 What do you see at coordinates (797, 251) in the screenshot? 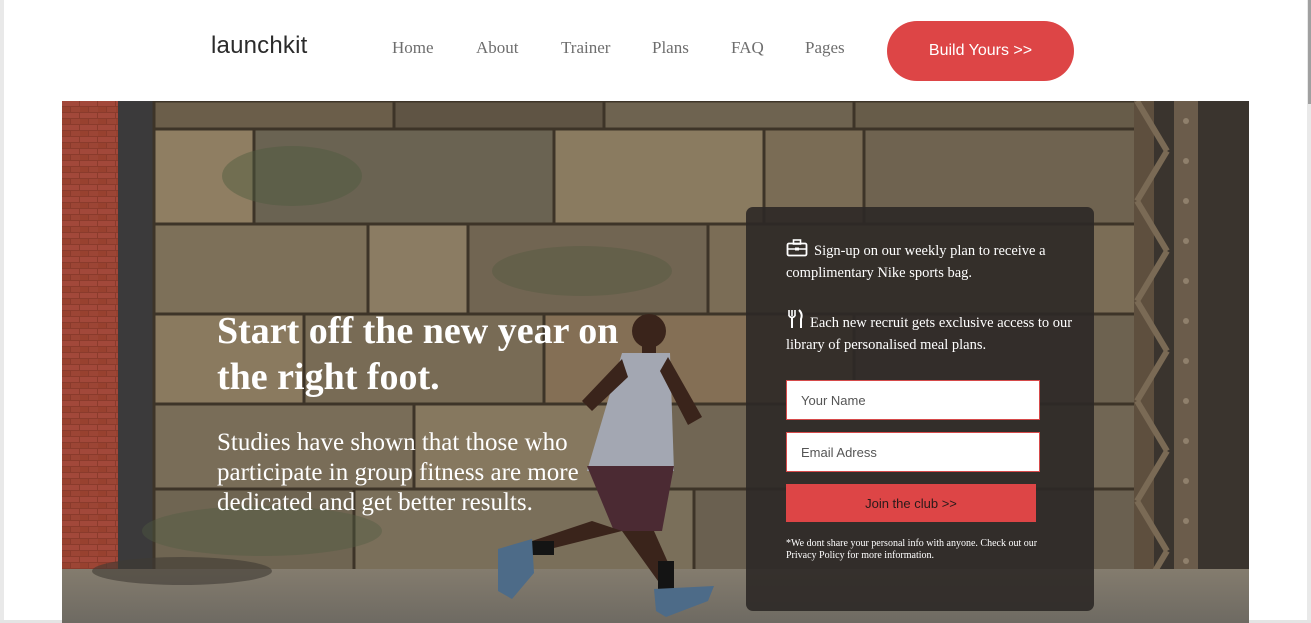
I see `briefcase-icon` at bounding box center [797, 251].